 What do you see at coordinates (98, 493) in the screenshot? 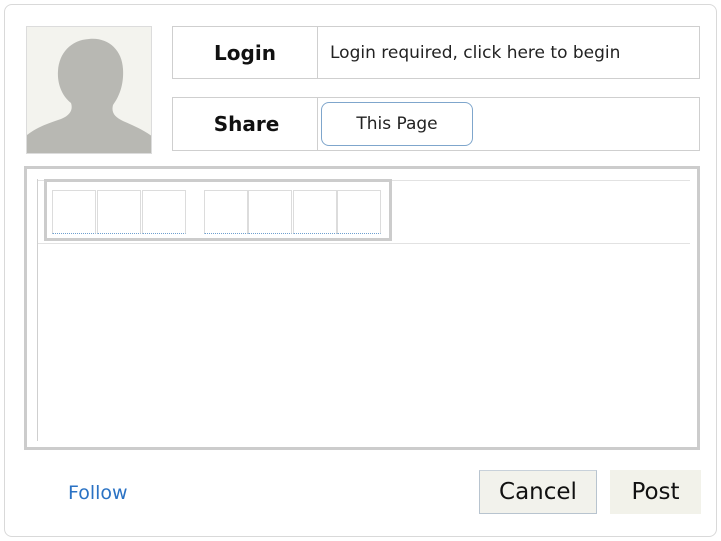
I see `follow-link: Follow` at bounding box center [98, 493].